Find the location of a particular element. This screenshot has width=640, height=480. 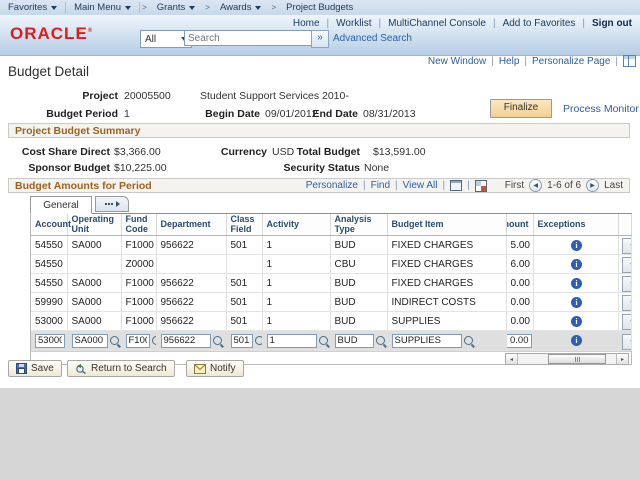

table-row: 54550 Z0000 1 CBU FIXED CHARGES 6.00 is located at coordinates (331, 264).